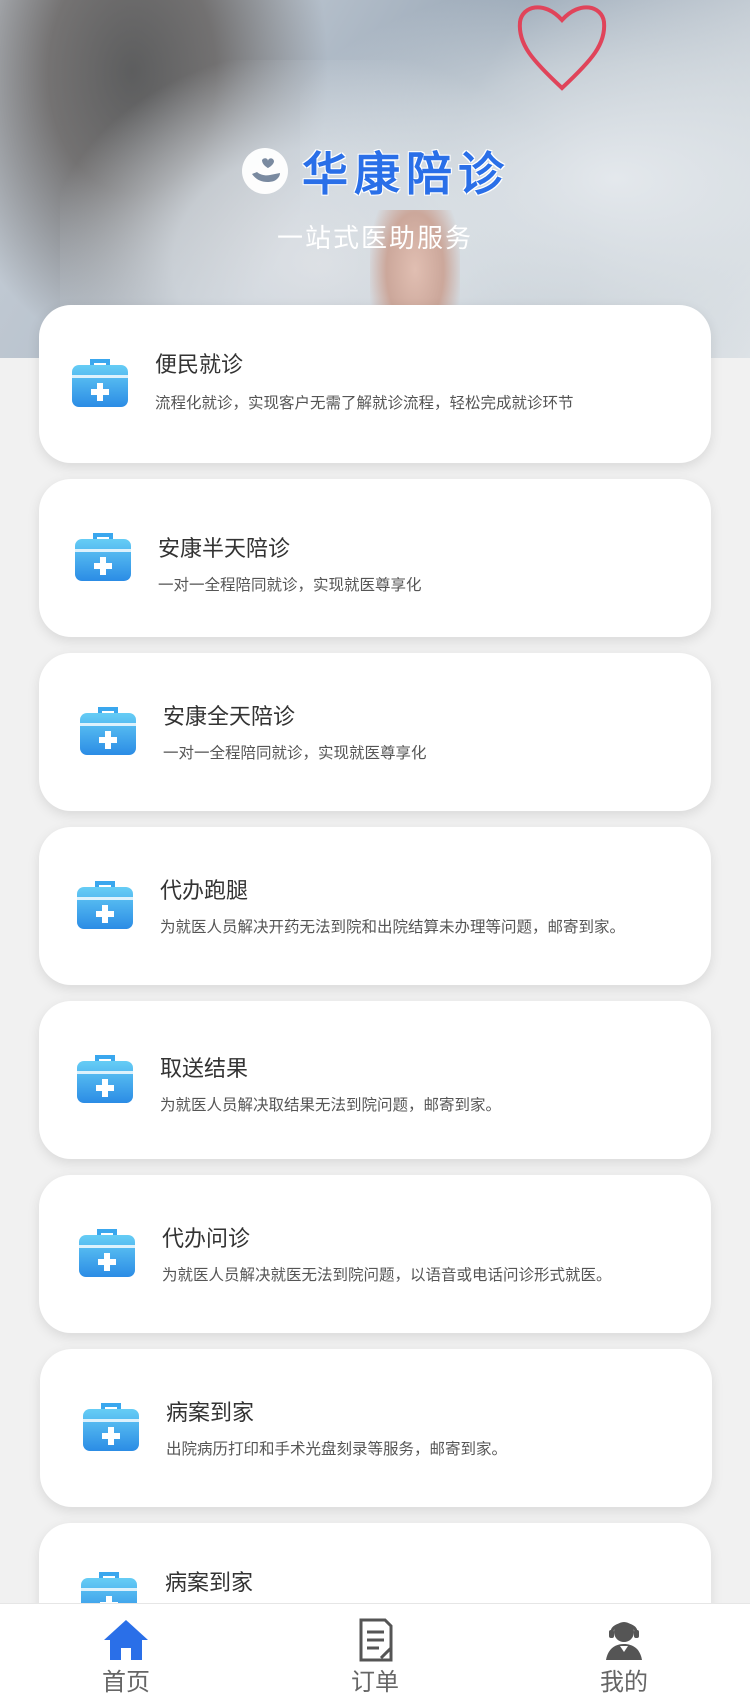 This screenshot has width=750, height=1700. Describe the element at coordinates (265, 171) in the screenshot. I see `hand-heart-logo-icon` at that location.